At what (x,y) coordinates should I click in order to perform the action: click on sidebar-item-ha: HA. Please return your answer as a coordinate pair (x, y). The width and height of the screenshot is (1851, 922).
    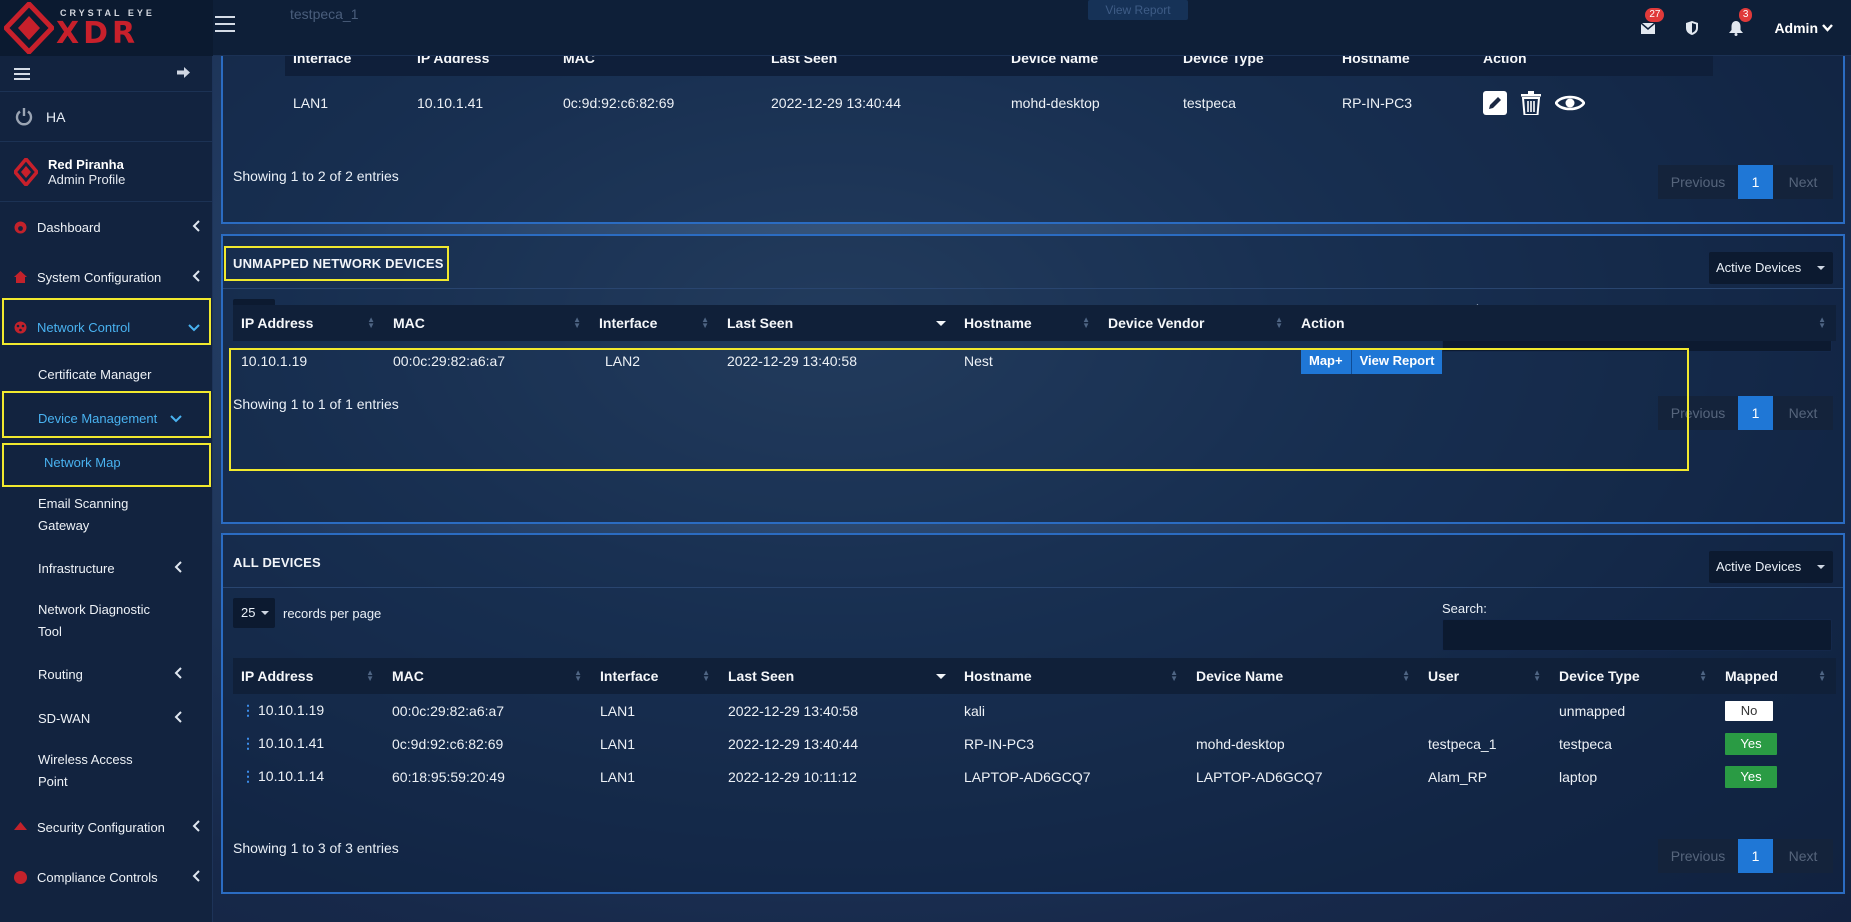
    Looking at the image, I should click on (106, 117).